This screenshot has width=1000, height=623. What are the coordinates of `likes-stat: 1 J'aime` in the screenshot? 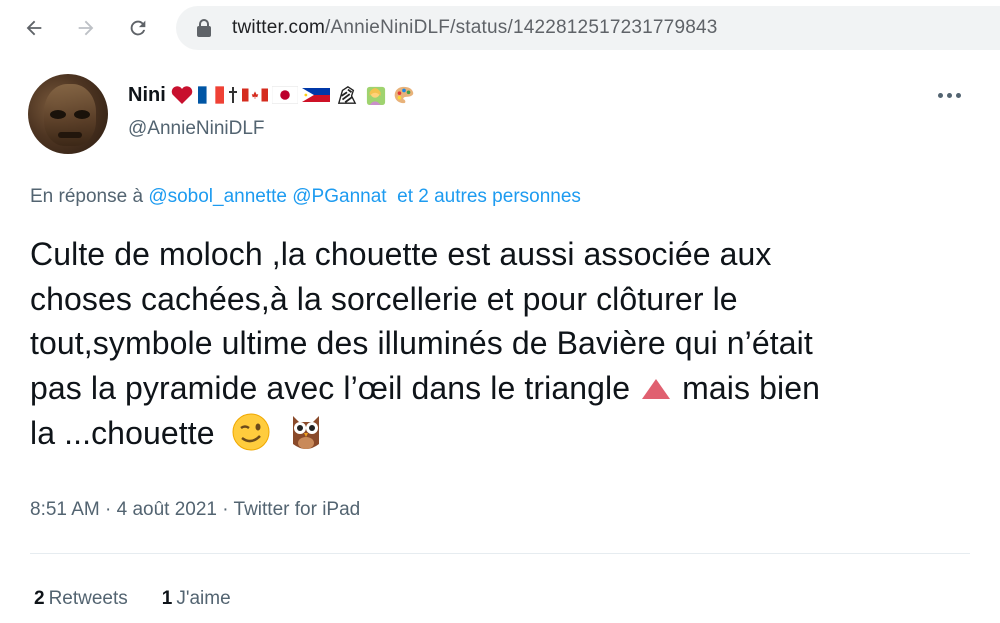 It's located at (196, 599).